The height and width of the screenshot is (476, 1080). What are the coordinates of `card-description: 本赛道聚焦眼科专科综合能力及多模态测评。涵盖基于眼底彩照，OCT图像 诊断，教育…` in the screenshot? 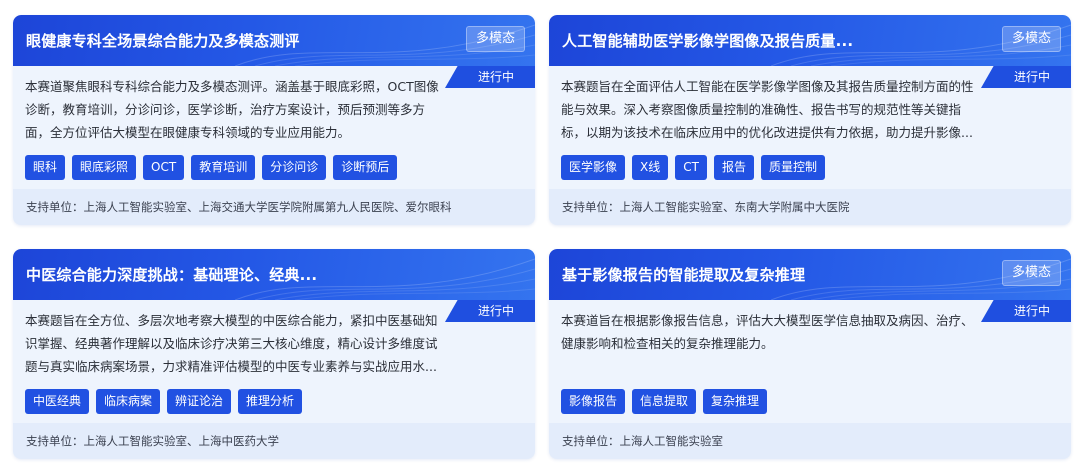 It's located at (232, 109).